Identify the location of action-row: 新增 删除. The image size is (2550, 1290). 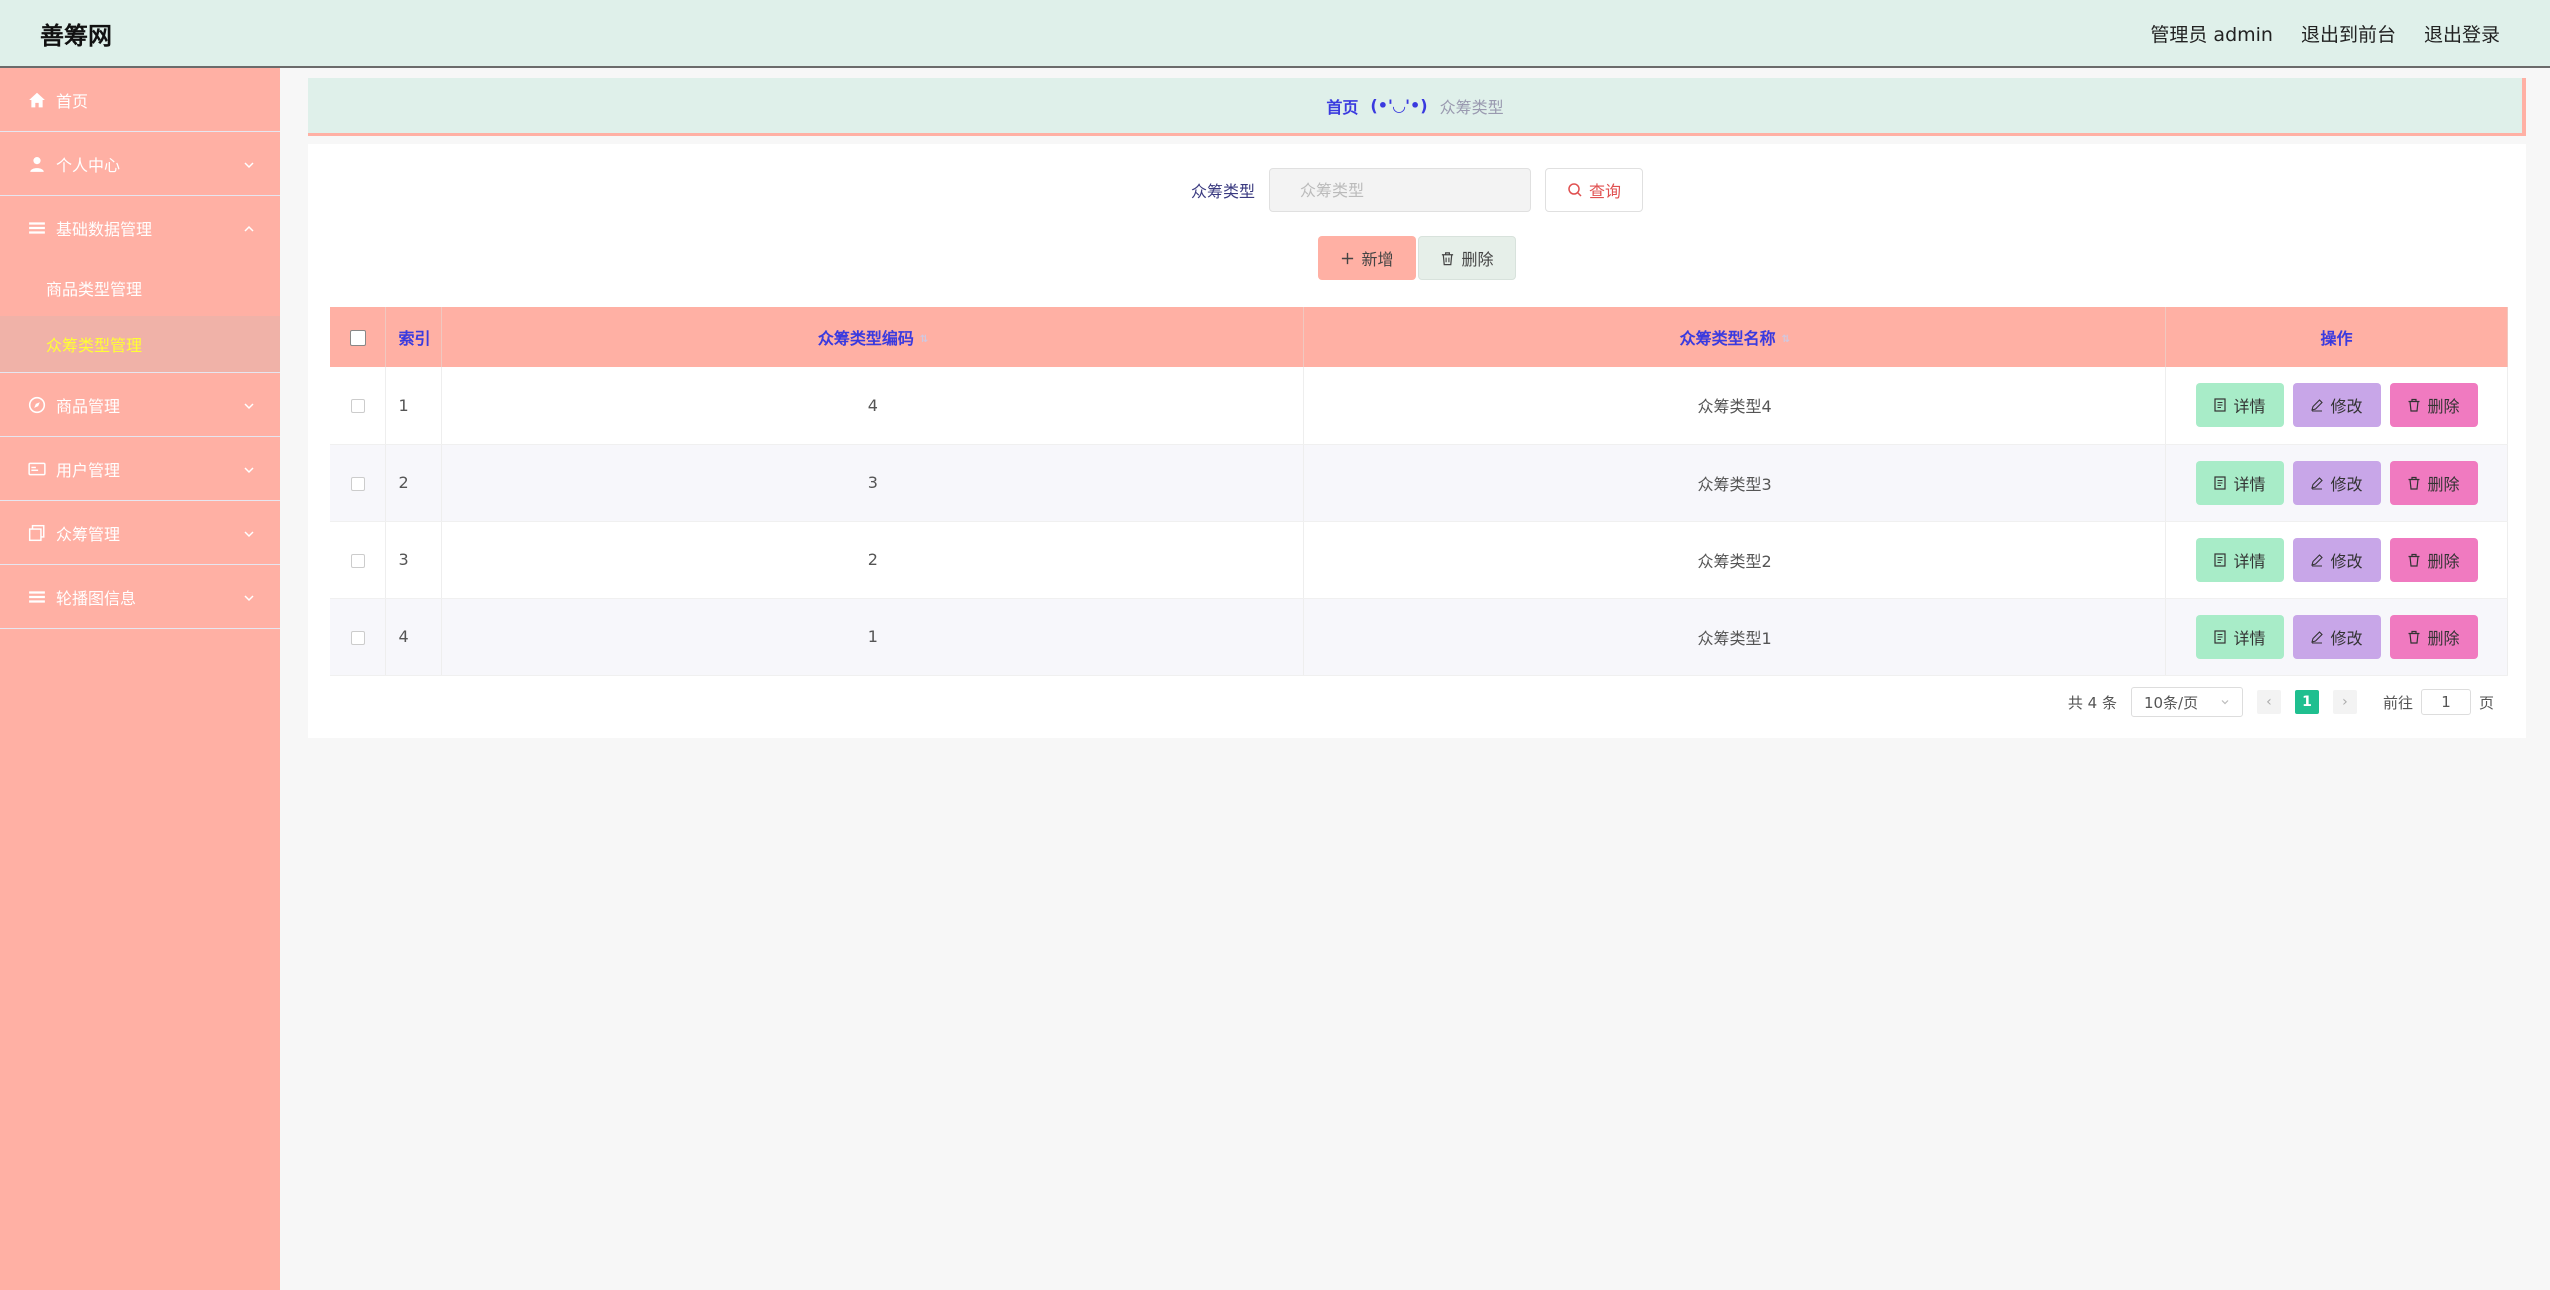
(1417, 258).